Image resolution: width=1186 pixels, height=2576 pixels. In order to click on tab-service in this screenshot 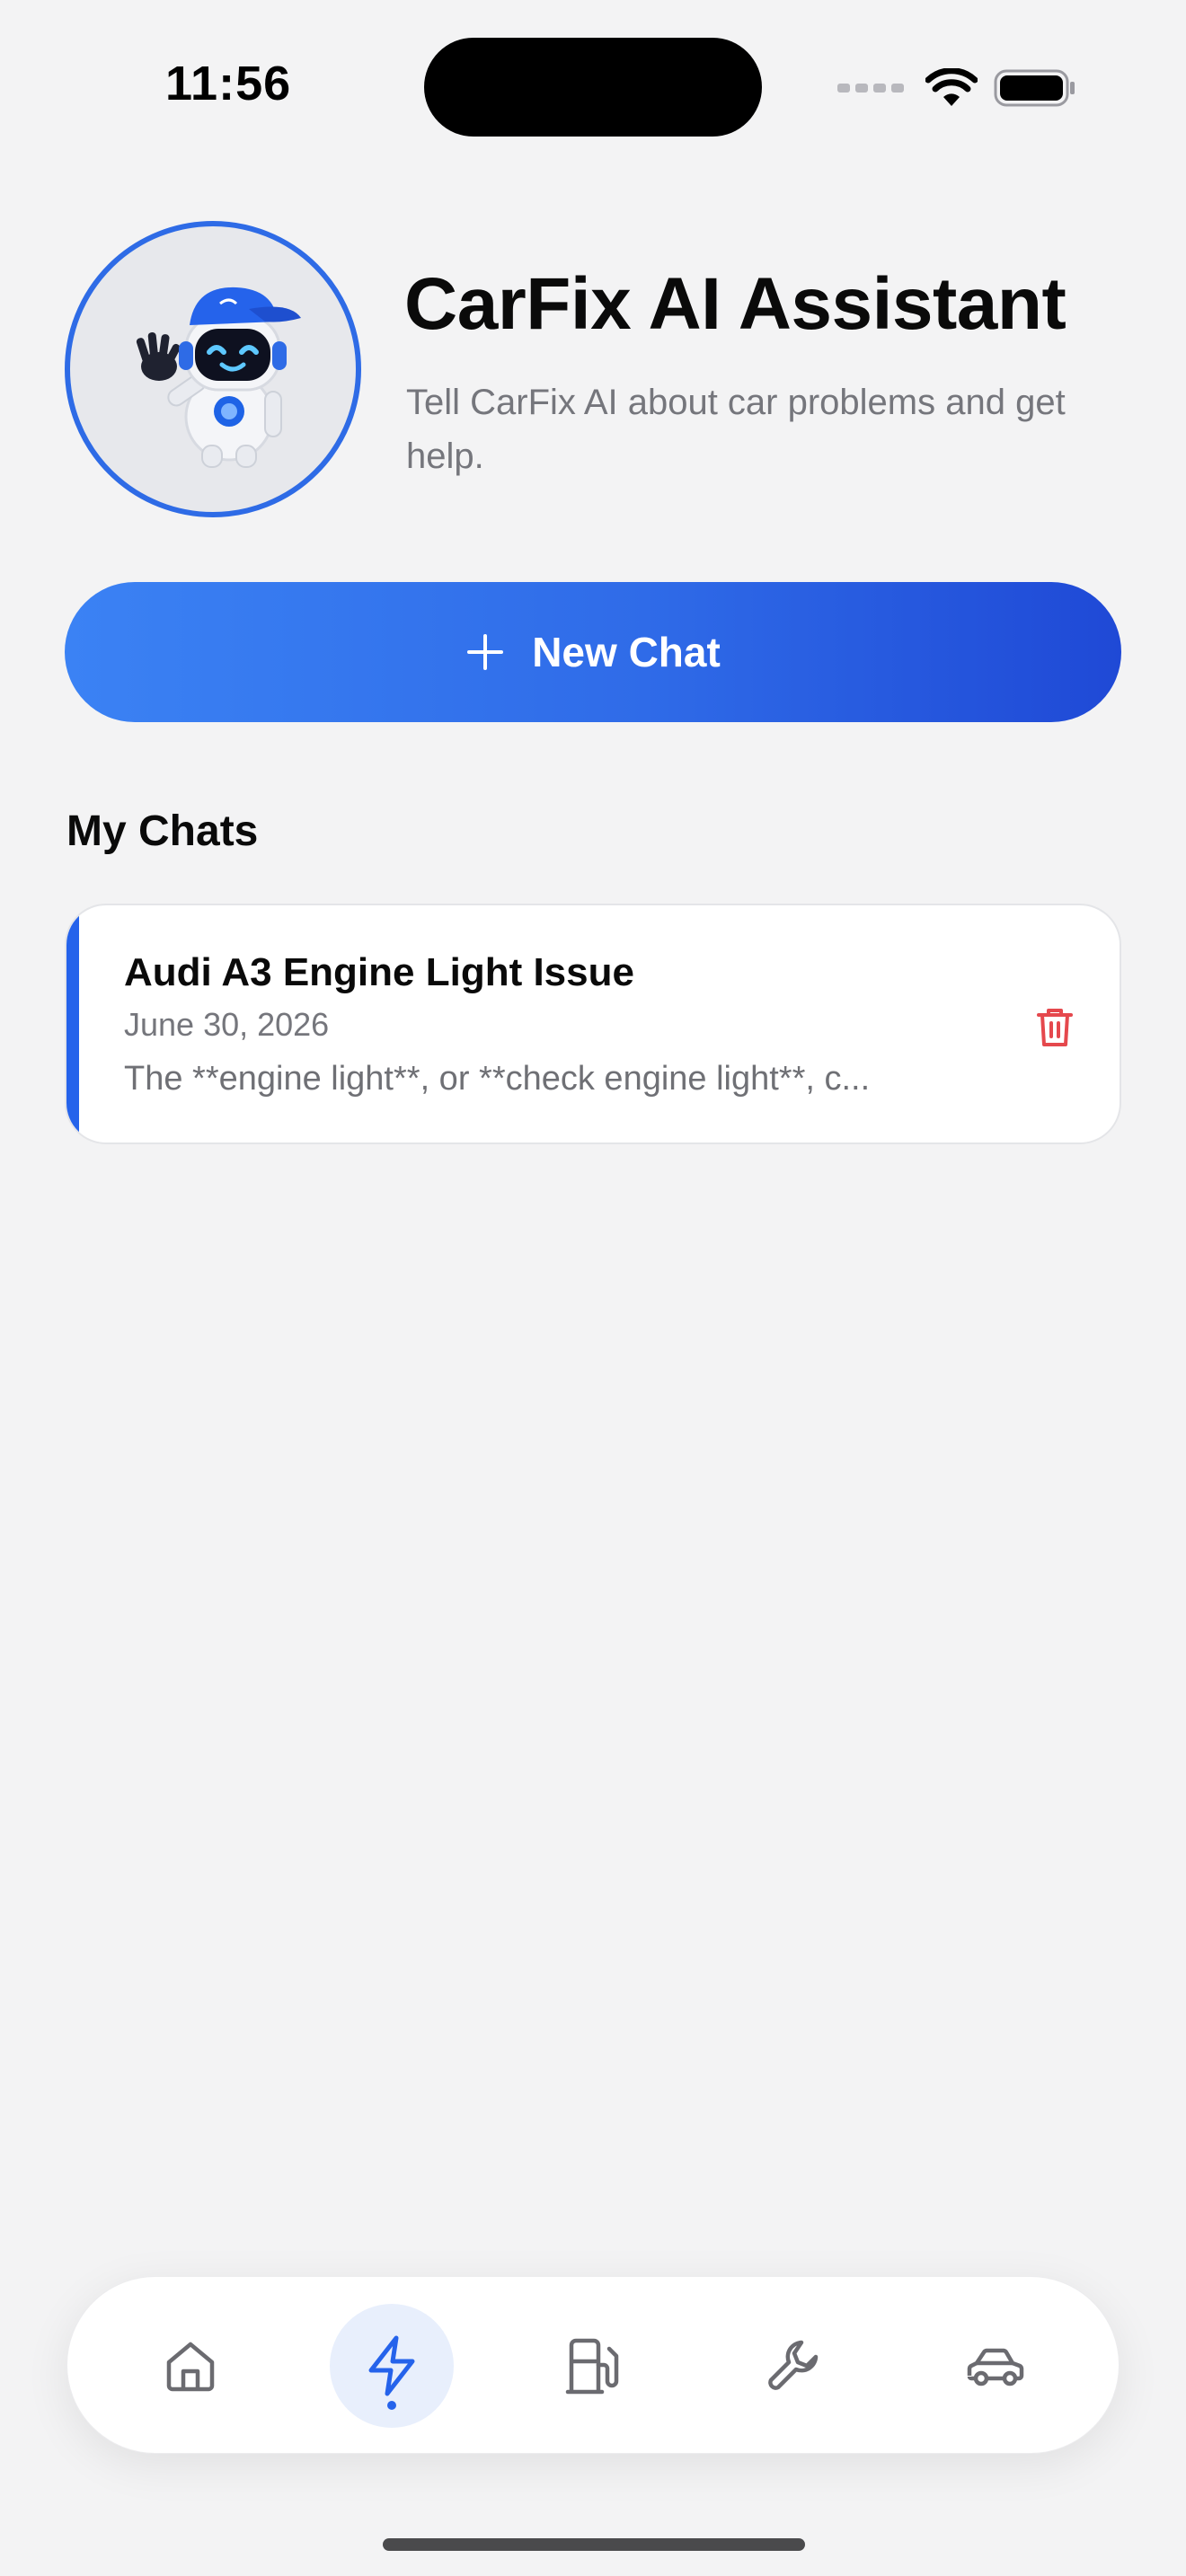, I will do `click(794, 2366)`.